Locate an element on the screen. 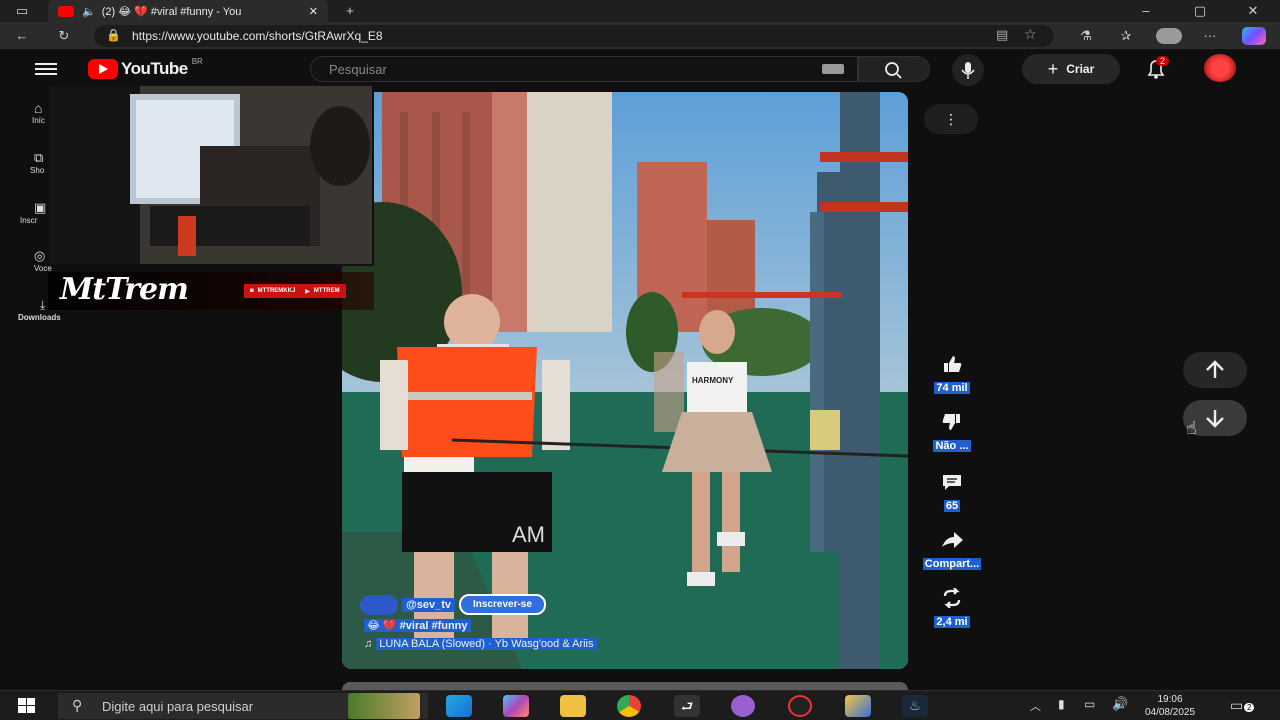  voice-search-button is located at coordinates (968, 70).